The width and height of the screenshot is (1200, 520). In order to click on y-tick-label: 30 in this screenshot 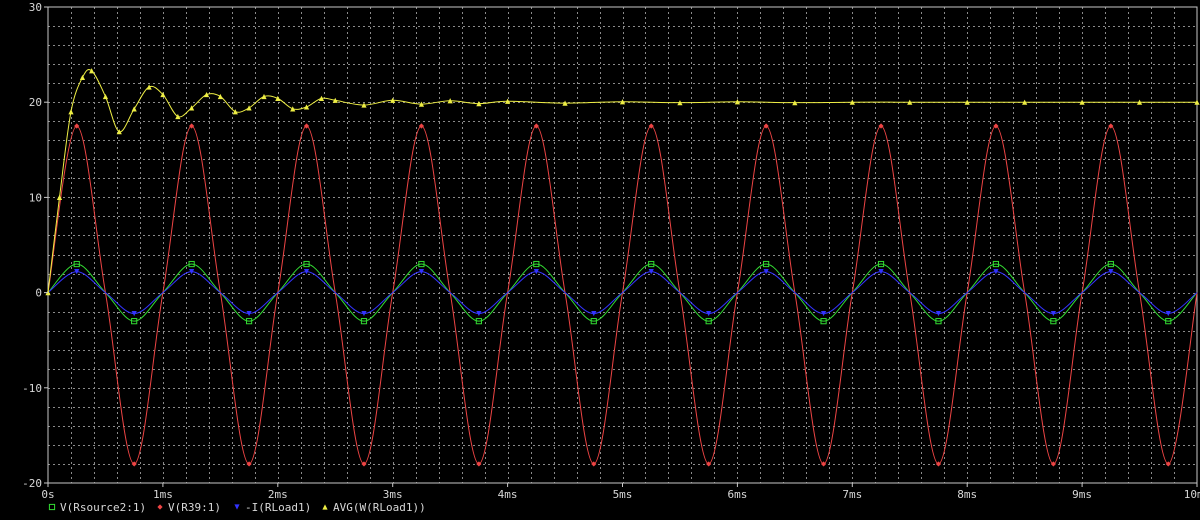, I will do `click(35, 7)`.